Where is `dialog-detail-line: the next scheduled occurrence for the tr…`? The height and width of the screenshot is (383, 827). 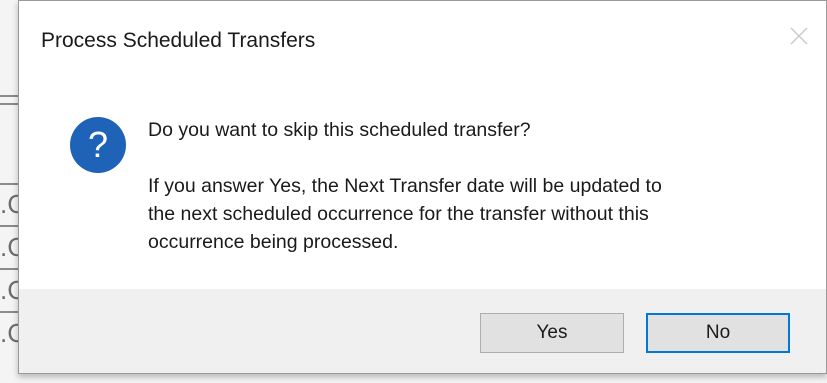
dialog-detail-line: the next scheduled occurrence for the tr… is located at coordinates (398, 214).